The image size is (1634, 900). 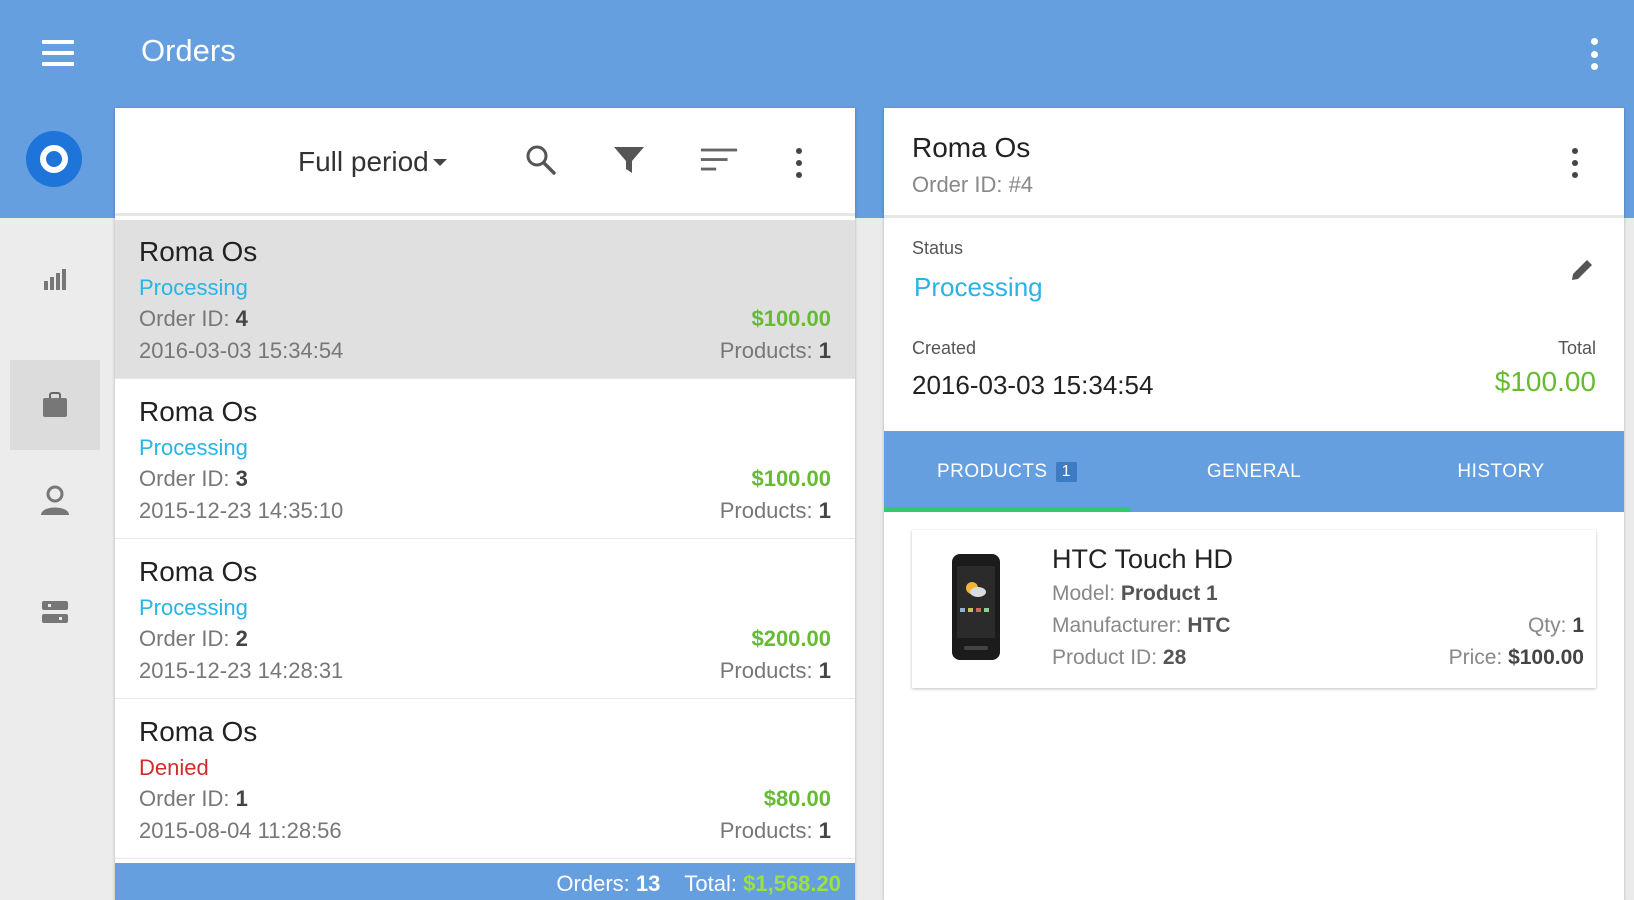 I want to click on tab-history: HISTORY, so click(x=1501, y=471).